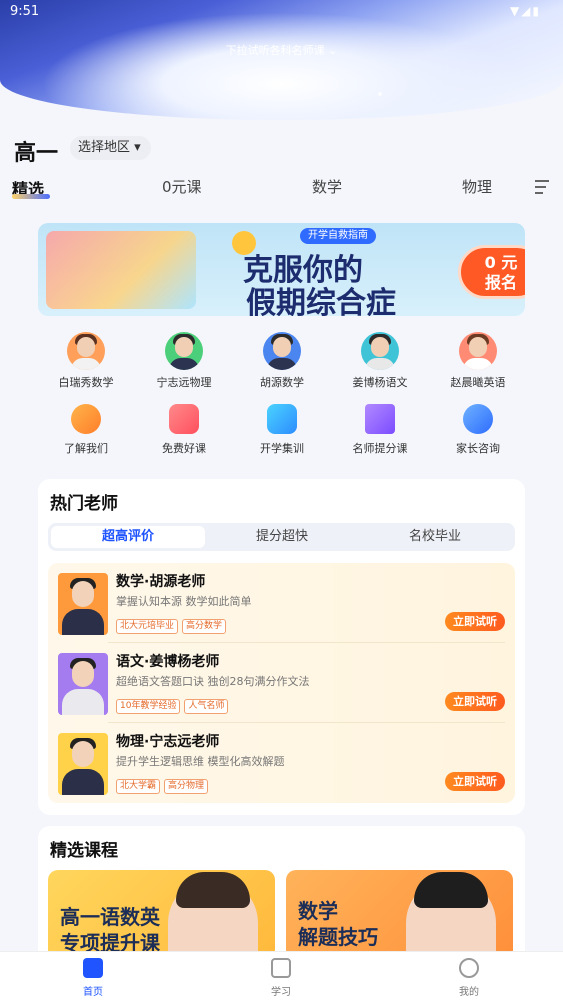  Describe the element at coordinates (204, 626) in the screenshot. I see `tag: 高分数学` at that location.